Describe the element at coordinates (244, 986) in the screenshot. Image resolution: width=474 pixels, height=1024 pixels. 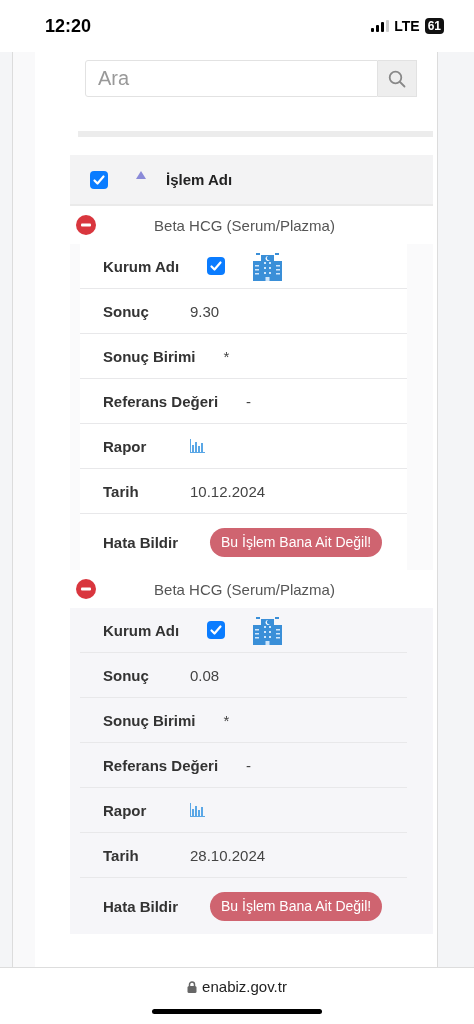
I see `url-text: enabiz.gov.tr` at that location.